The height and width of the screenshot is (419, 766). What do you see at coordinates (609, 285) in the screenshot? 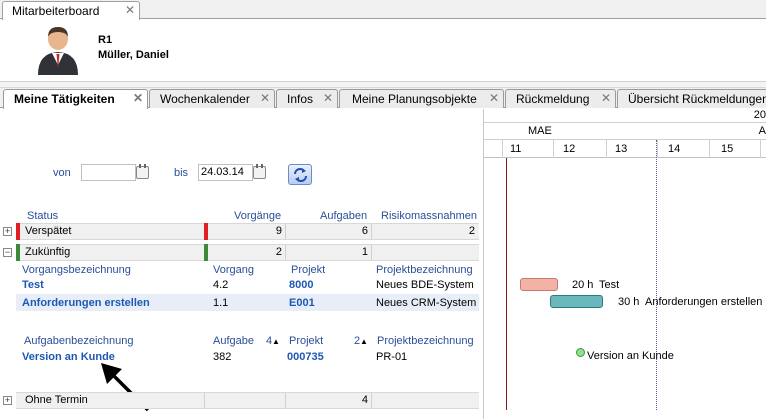
I see `bar-label: Test` at bounding box center [609, 285].